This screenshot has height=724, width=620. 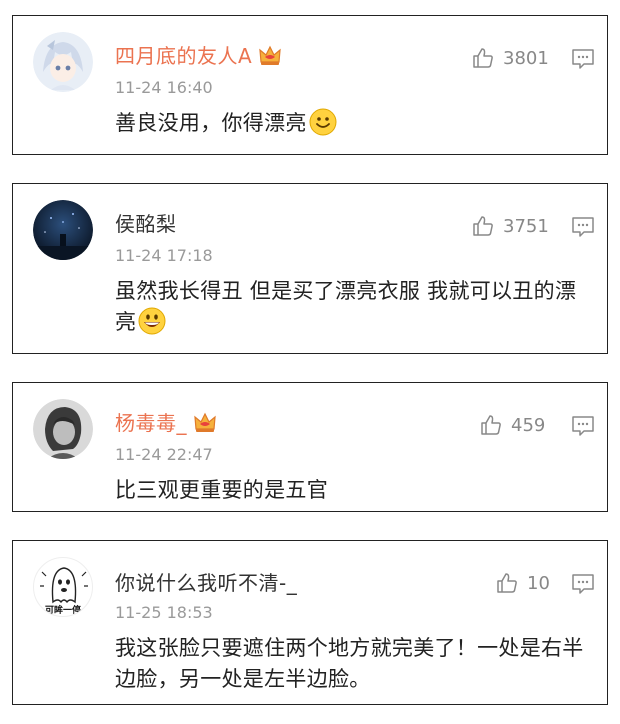 I want to click on username: 你说什么我听不清-_, so click(x=206, y=581).